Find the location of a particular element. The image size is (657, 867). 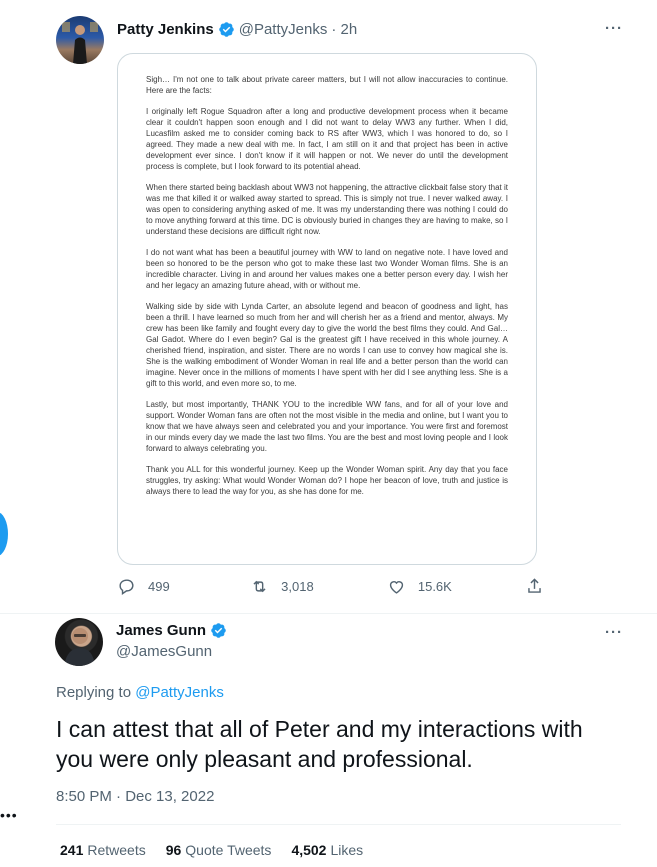

retweet-button: 3,018 is located at coordinates (282, 586).